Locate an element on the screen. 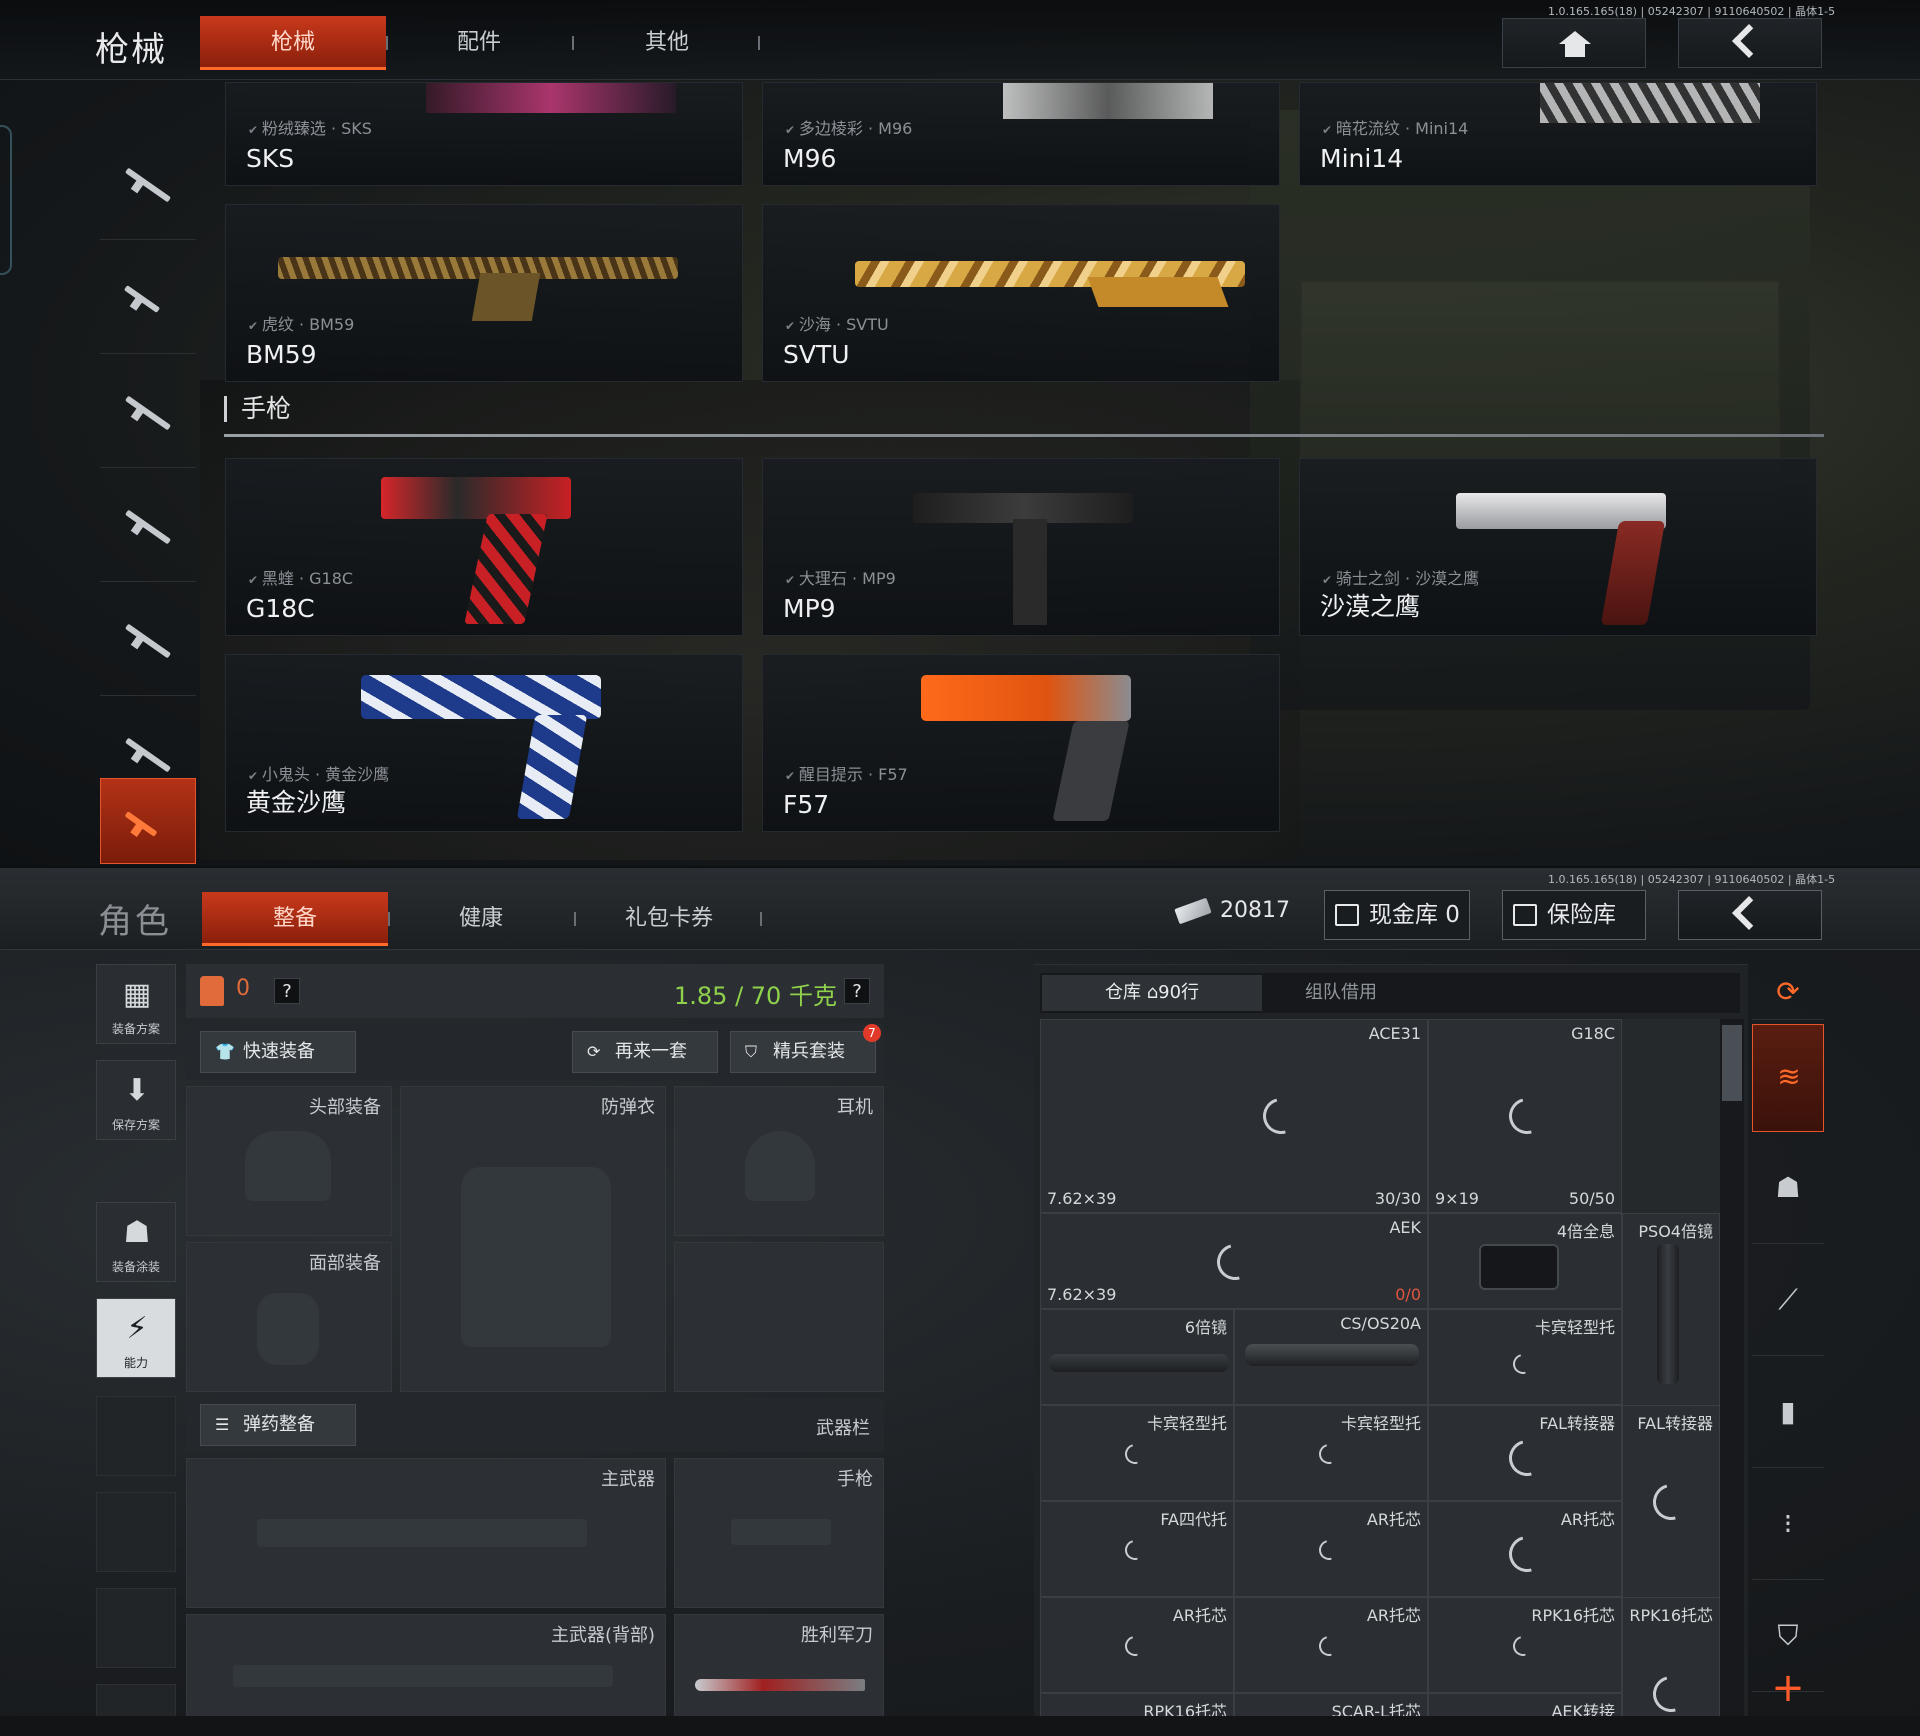  insurance-vault-button: 保险库 is located at coordinates (1574, 915).